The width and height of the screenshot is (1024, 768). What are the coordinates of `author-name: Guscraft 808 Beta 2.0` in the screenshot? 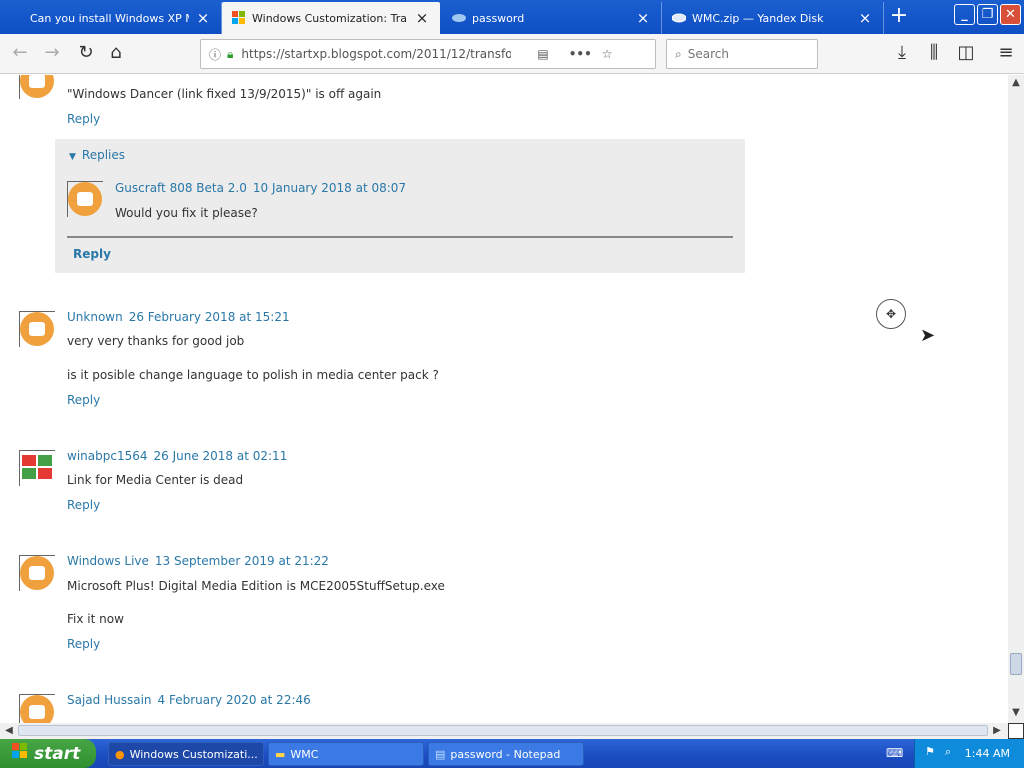 It's located at (181, 188).